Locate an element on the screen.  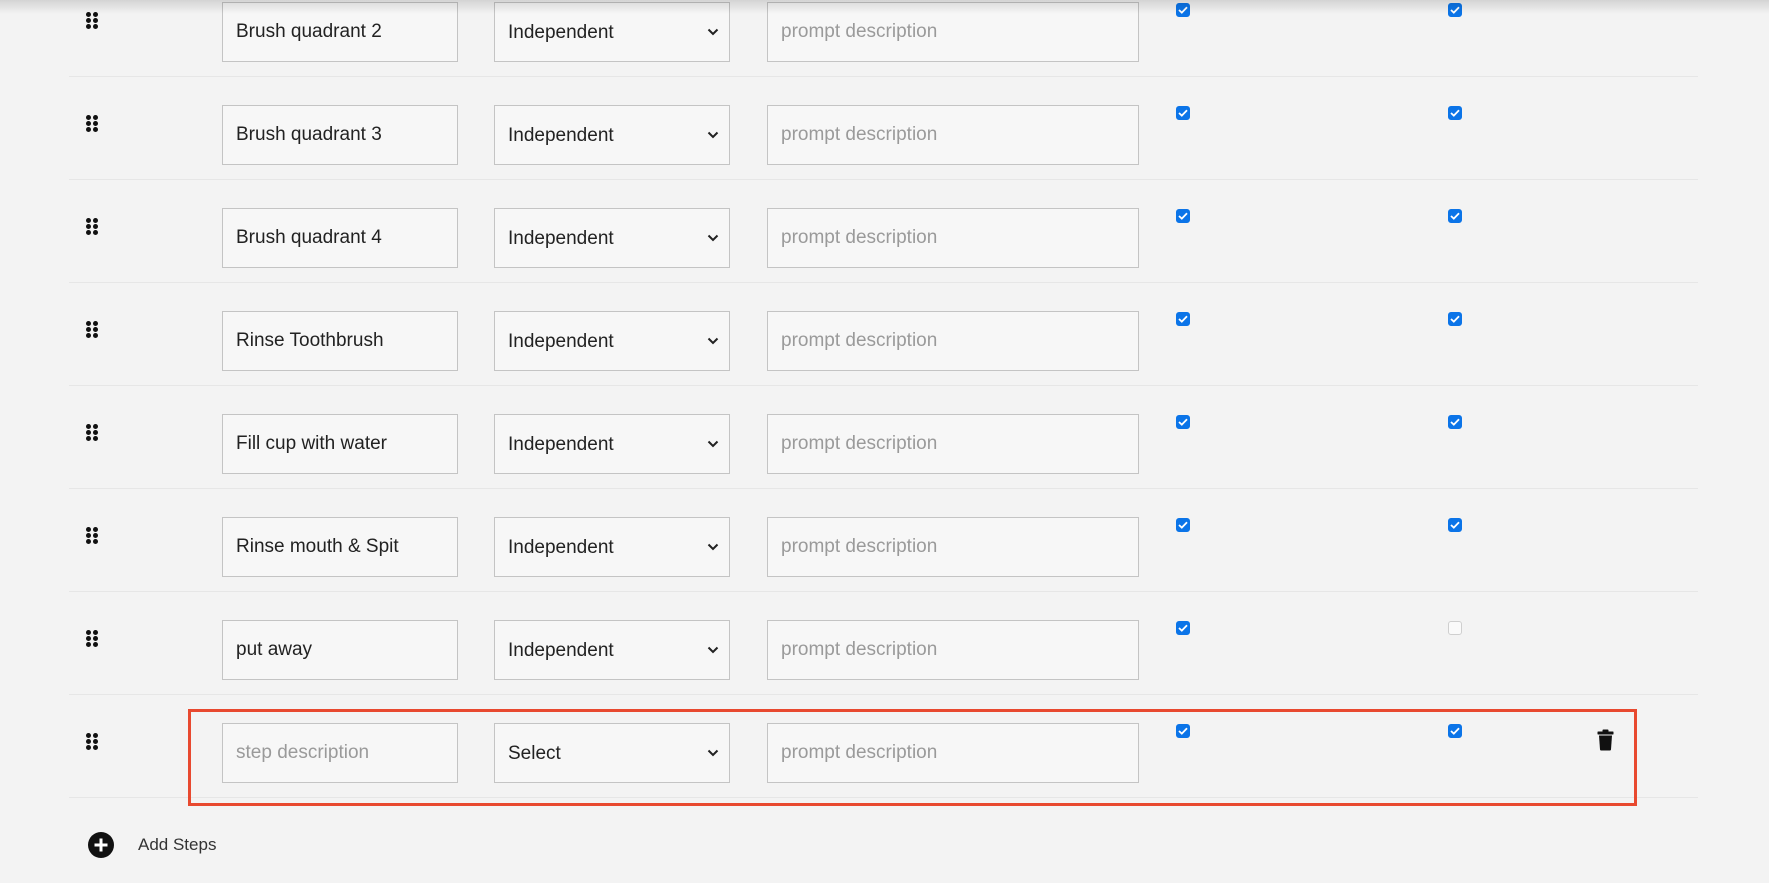
add-steps-button: Add Steps is located at coordinates (152, 845).